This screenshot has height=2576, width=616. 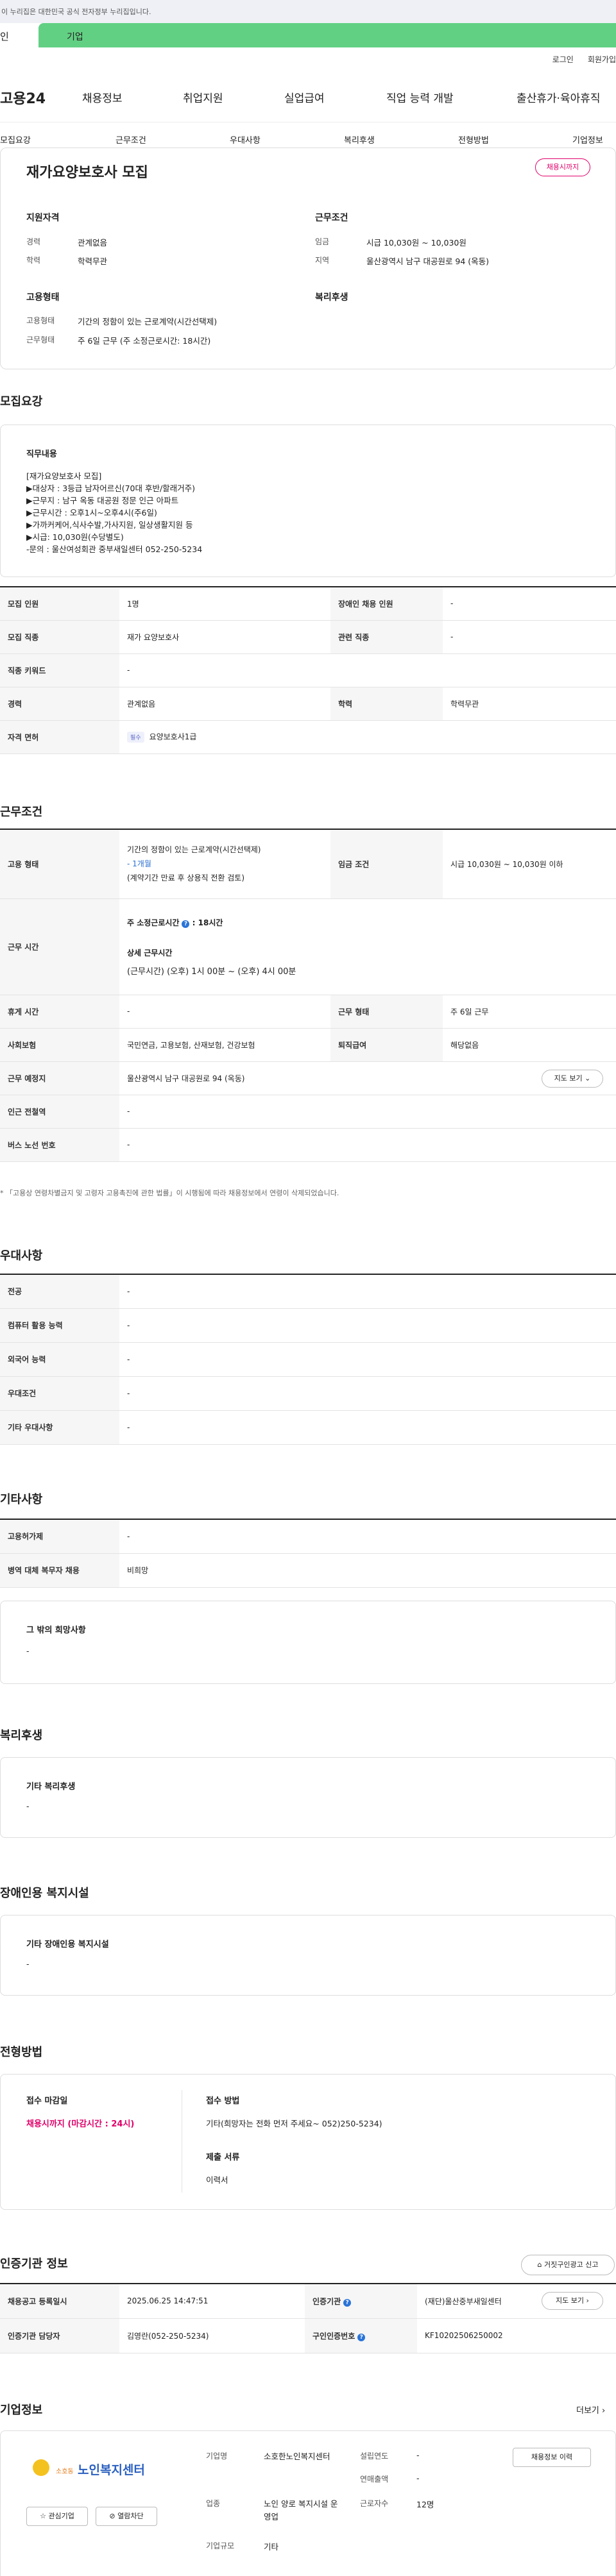 What do you see at coordinates (21, 1499) in the screenshot?
I see `etc-heading: 기타사항` at bounding box center [21, 1499].